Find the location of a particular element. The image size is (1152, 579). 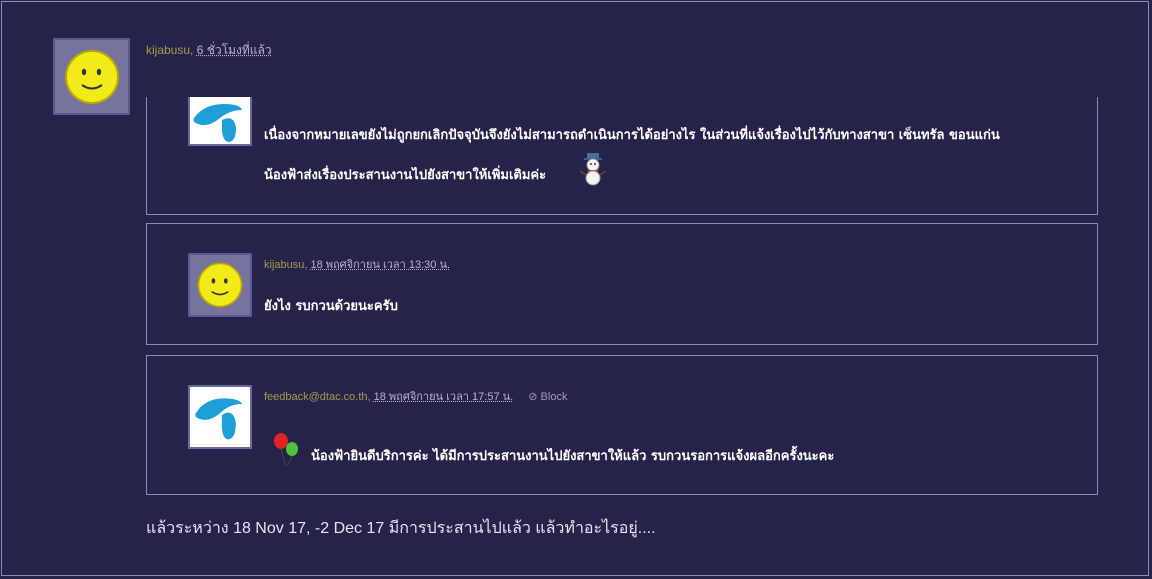

block-button: ⊘ Block is located at coordinates (547, 397).